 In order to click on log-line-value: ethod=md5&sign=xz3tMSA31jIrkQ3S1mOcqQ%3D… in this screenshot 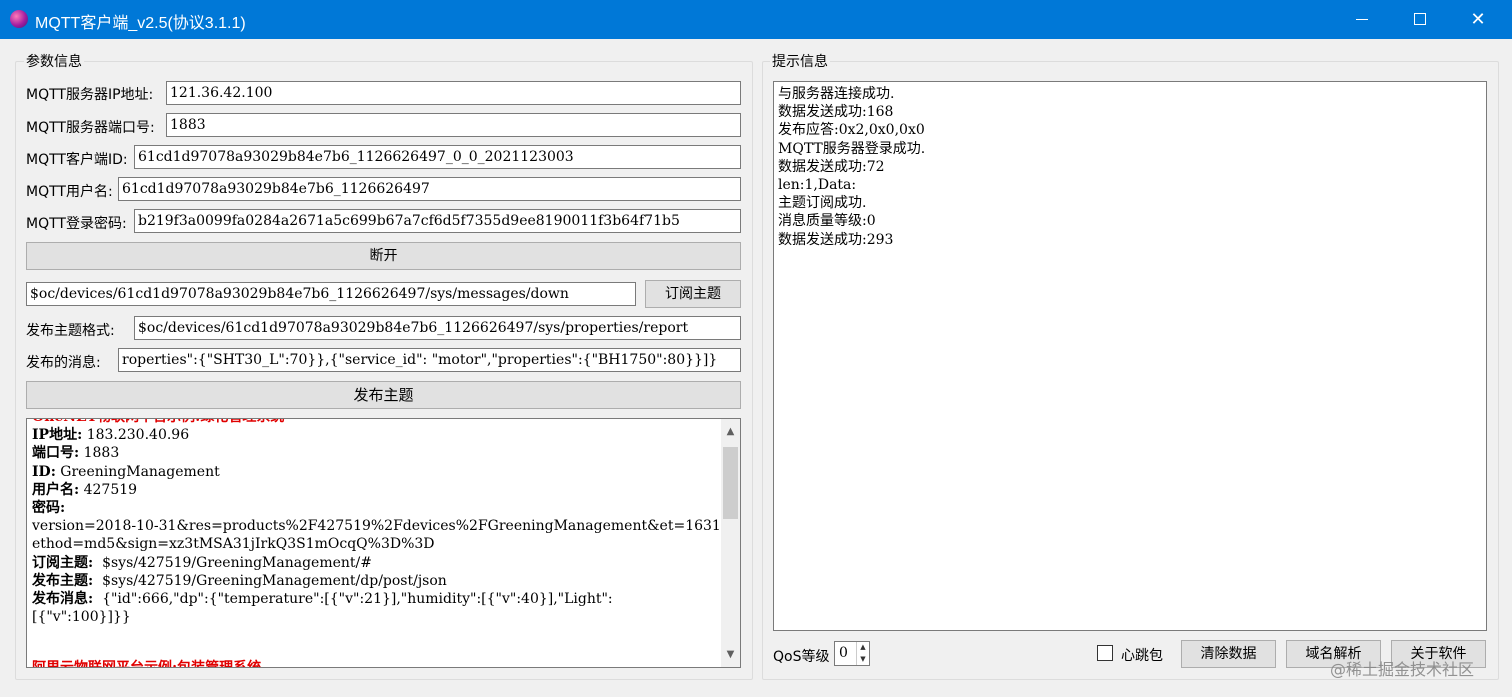, I will do `click(233, 544)`.